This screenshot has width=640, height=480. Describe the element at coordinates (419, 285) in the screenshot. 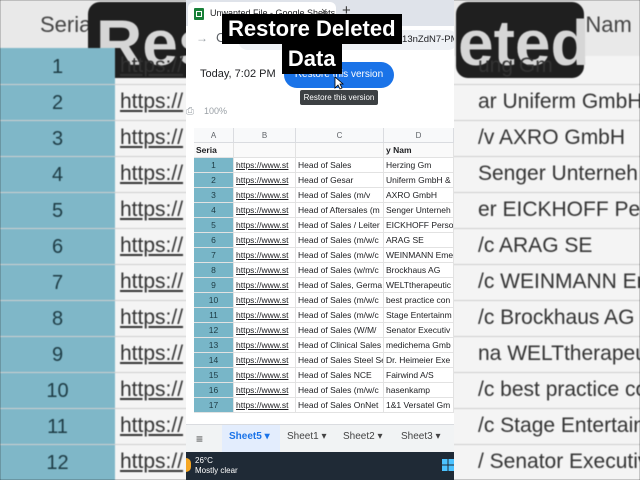

I see `company-cell: WELTtherapeutic` at that location.